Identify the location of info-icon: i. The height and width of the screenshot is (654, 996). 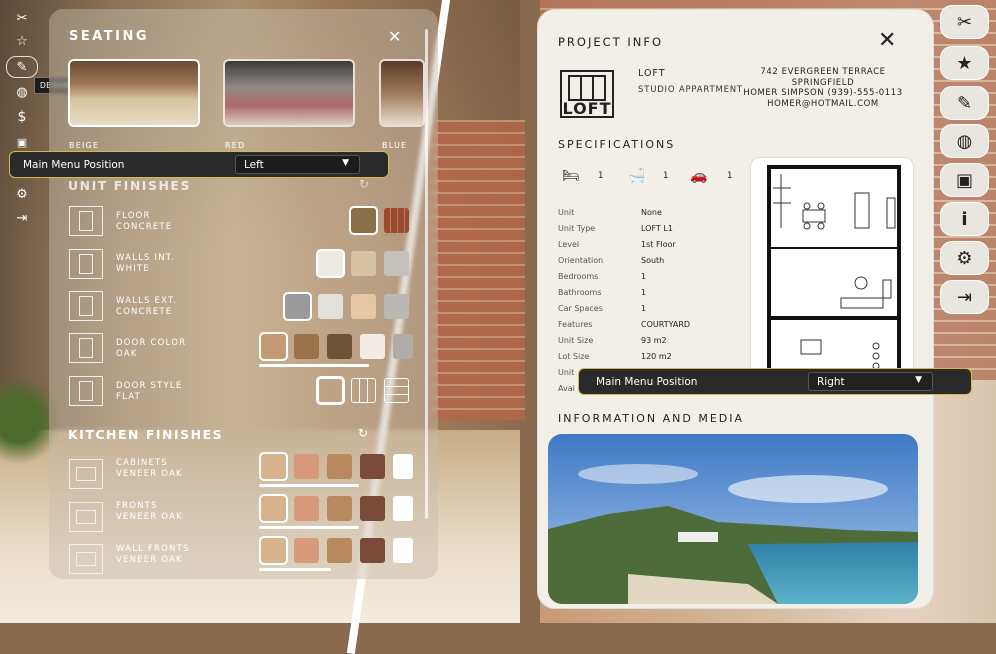
(964, 219).